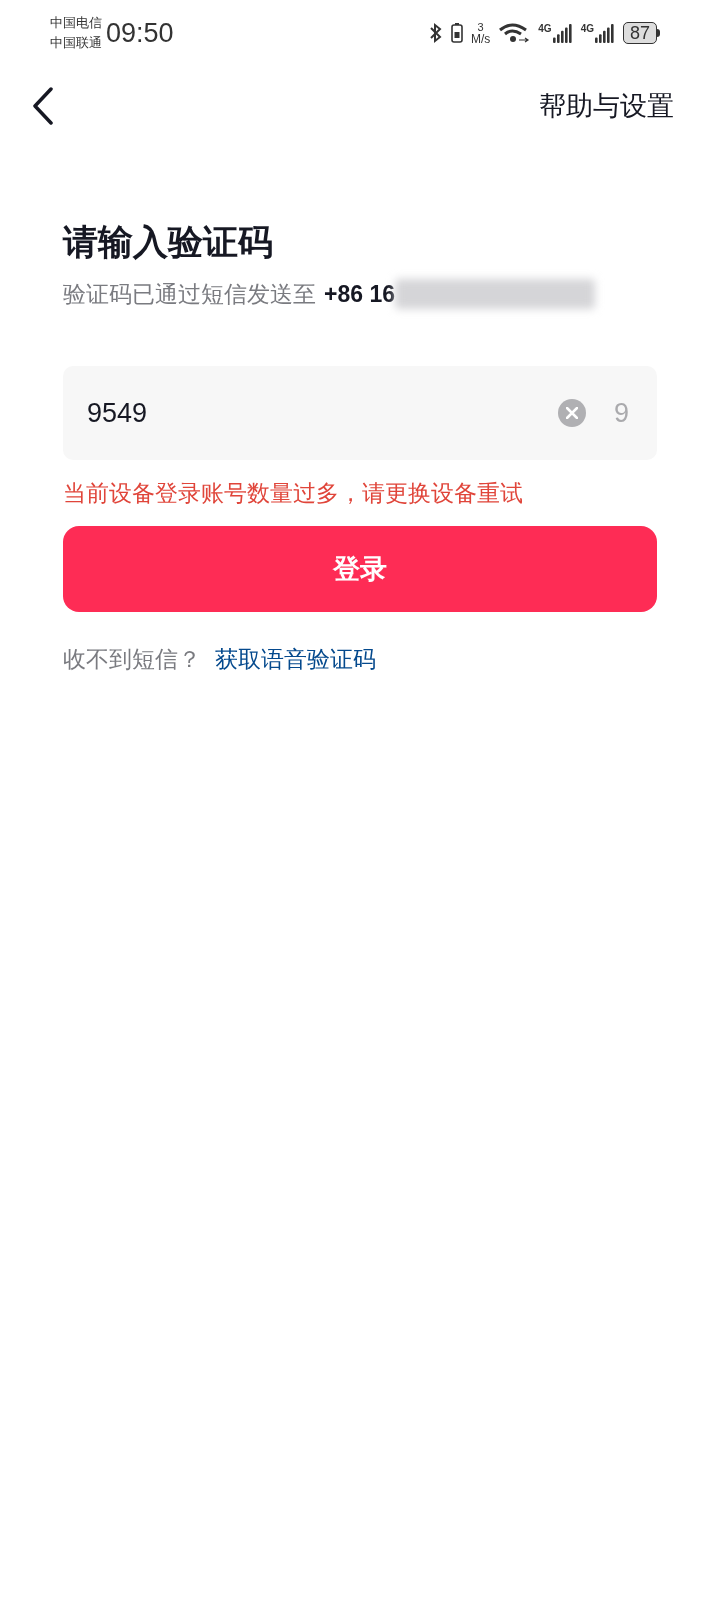 The image size is (720, 1600). I want to click on code-value: 9549, so click(118, 413).